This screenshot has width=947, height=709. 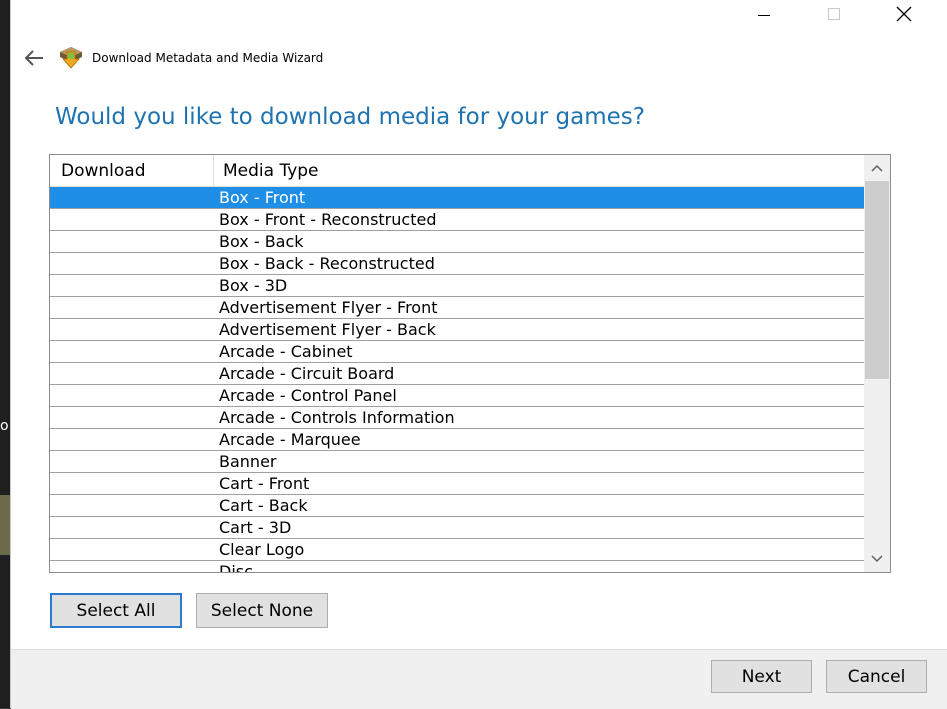 What do you see at coordinates (236, 567) in the screenshot?
I see `media-type-label: Disc` at bounding box center [236, 567].